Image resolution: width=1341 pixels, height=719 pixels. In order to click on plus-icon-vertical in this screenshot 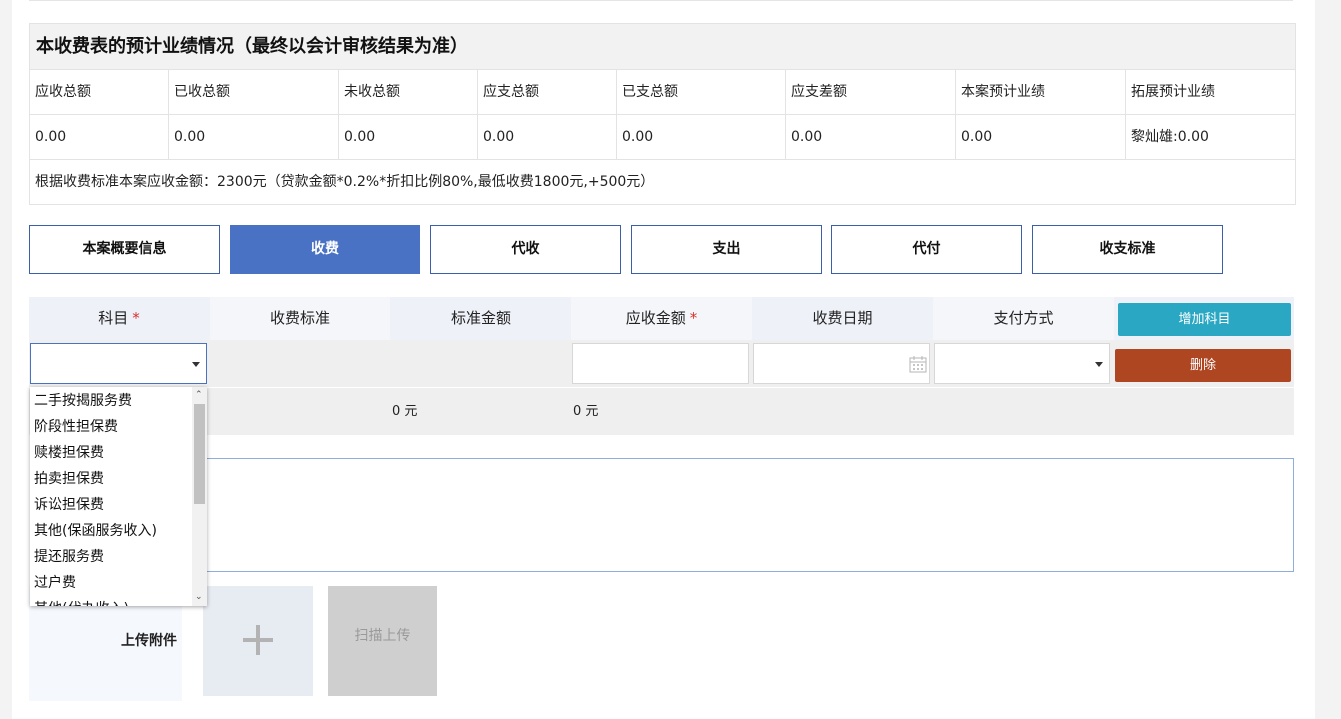, I will do `click(258, 640)`.